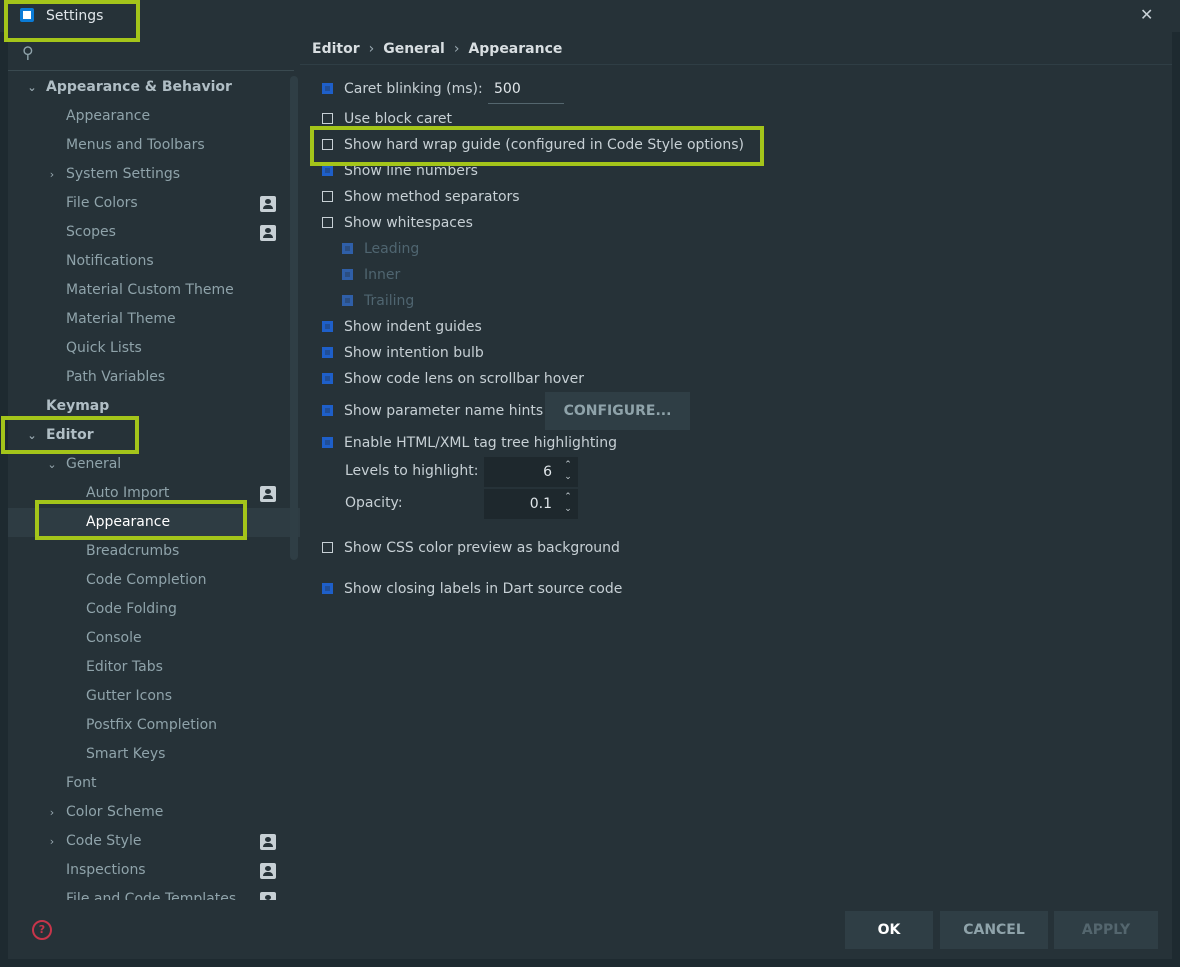 Image resolution: width=1180 pixels, height=967 pixels. I want to click on sidebar-item-file-code-templates: File and Code Templates, so click(154, 892).